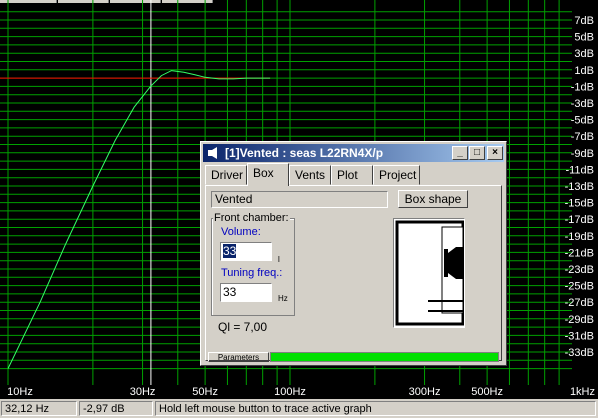 The width and height of the screenshot is (598, 418). Describe the element at coordinates (584, 38) in the screenshot. I see `y-tick-label: 5dB` at that location.